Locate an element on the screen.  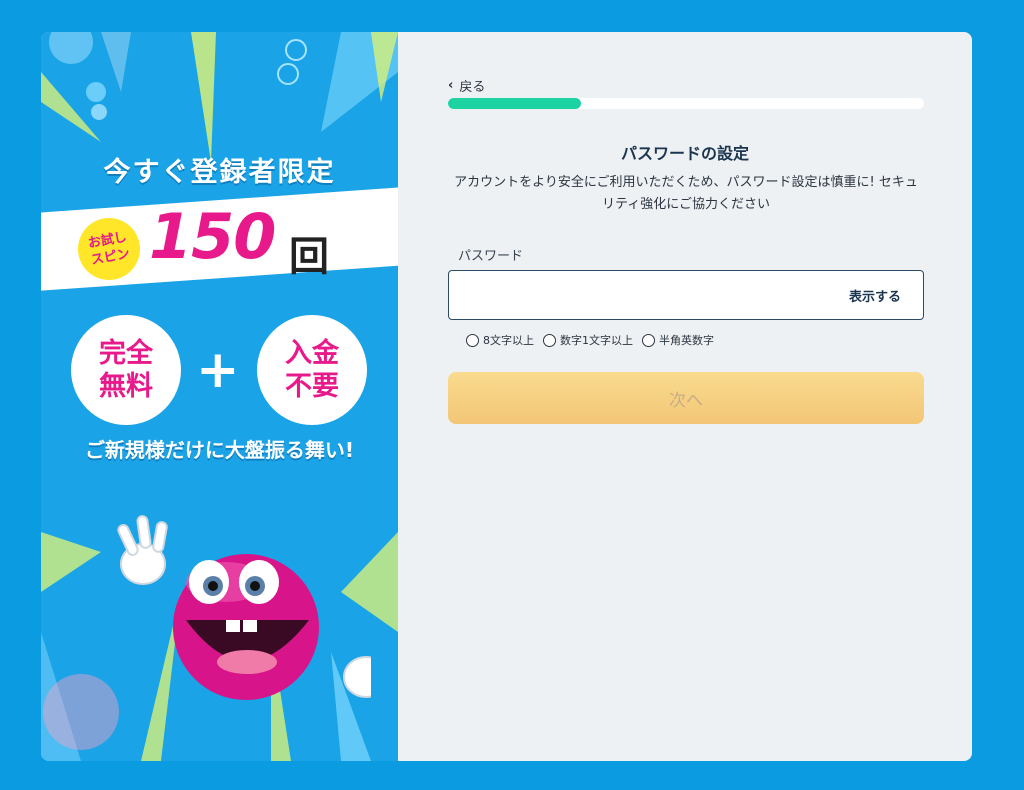
no-deposit-badge: 入金 不要 is located at coordinates (312, 370).